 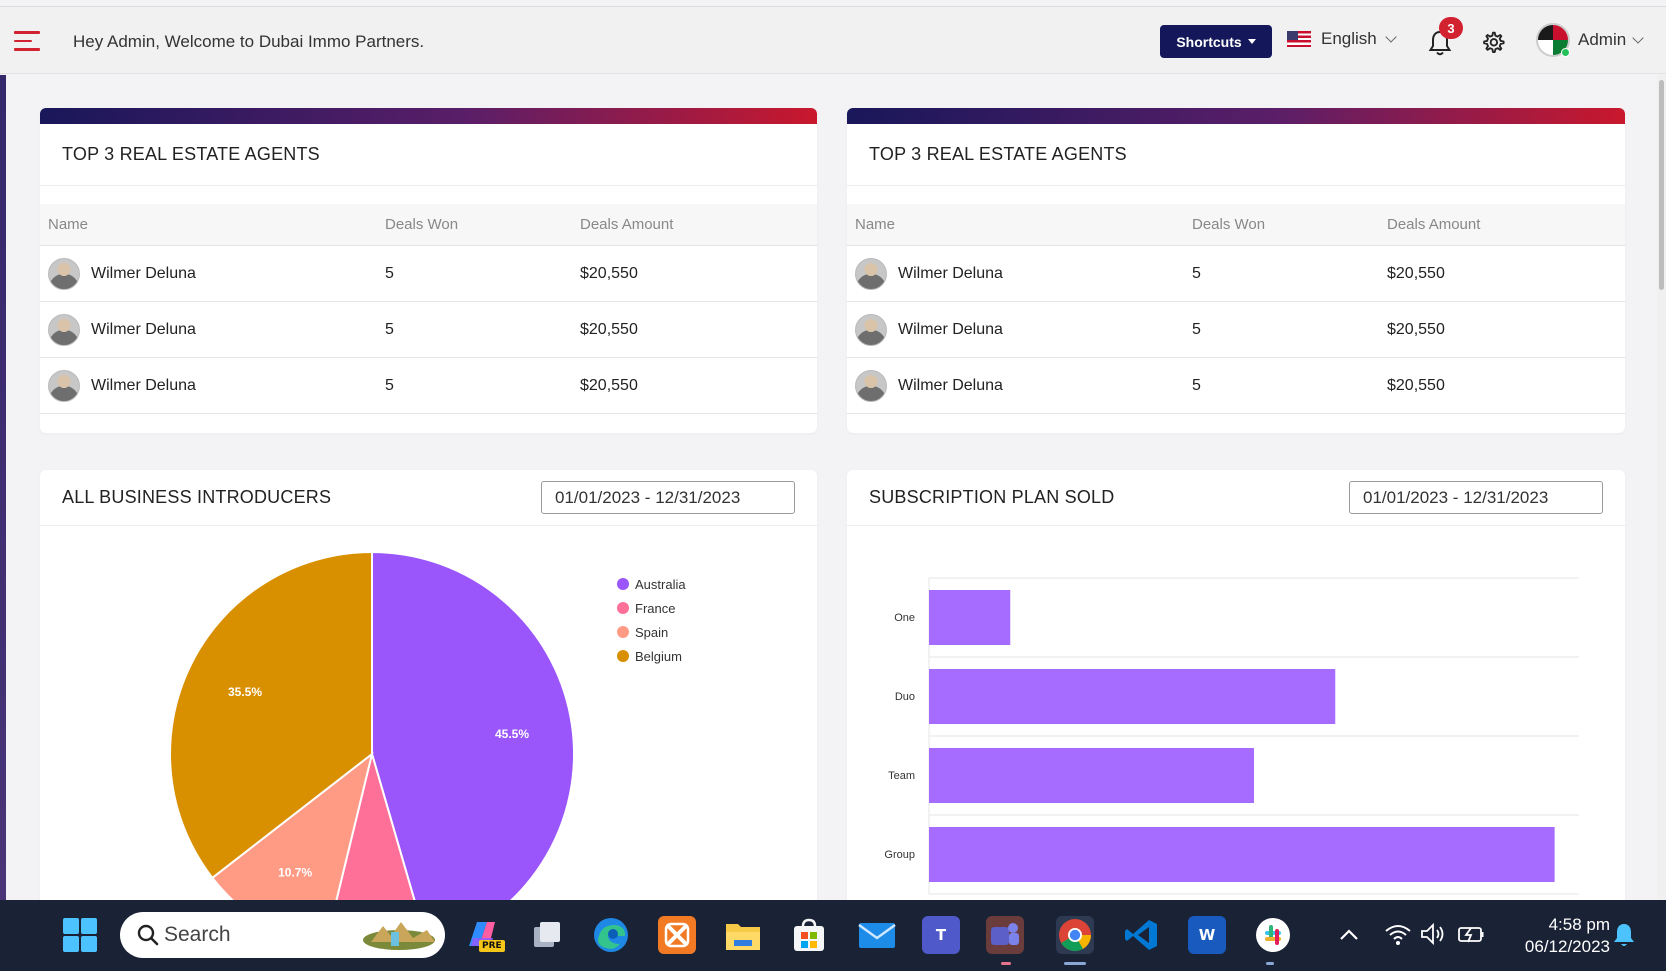 I want to click on user-name: Admin, so click(x=1602, y=39).